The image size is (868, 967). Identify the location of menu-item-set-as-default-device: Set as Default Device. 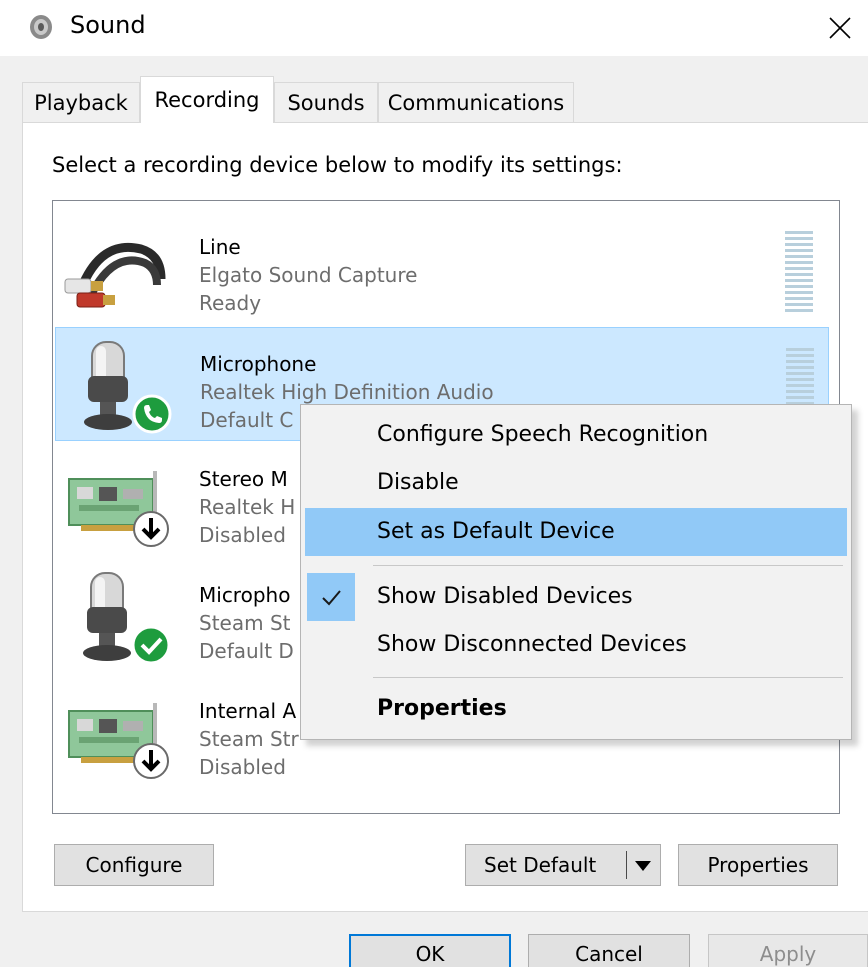
(576, 532).